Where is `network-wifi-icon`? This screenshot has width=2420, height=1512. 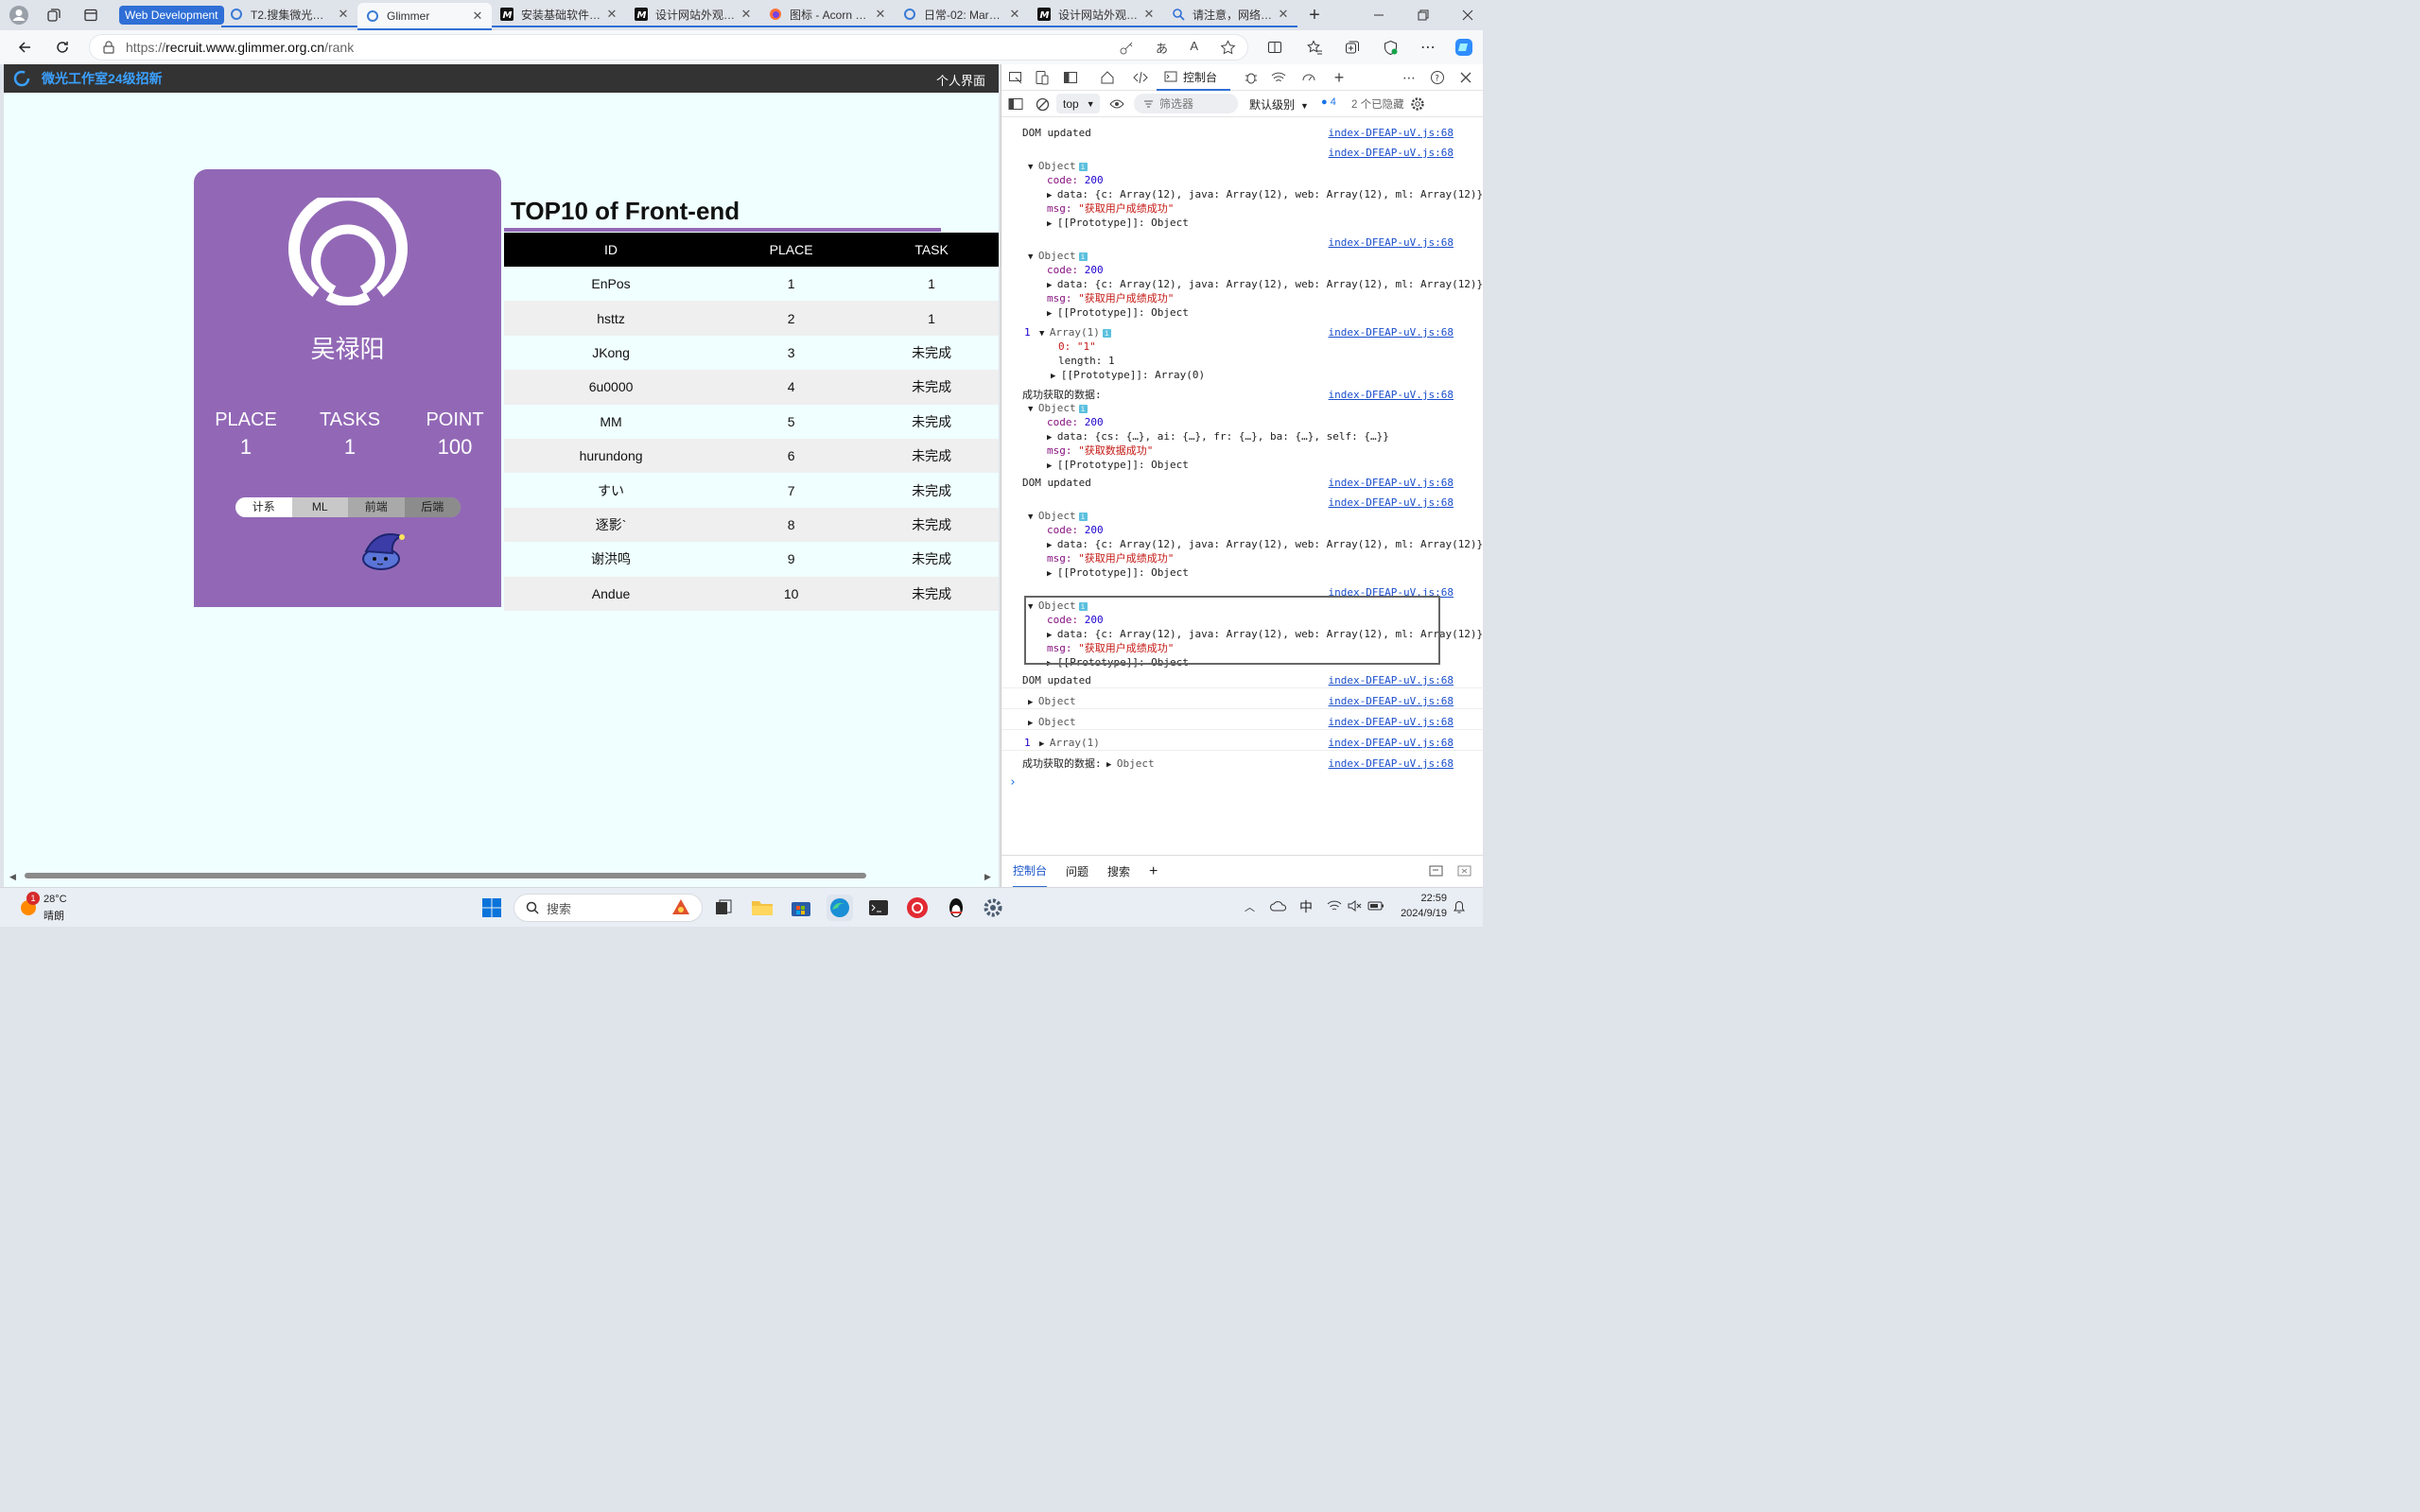 network-wifi-icon is located at coordinates (1279, 77).